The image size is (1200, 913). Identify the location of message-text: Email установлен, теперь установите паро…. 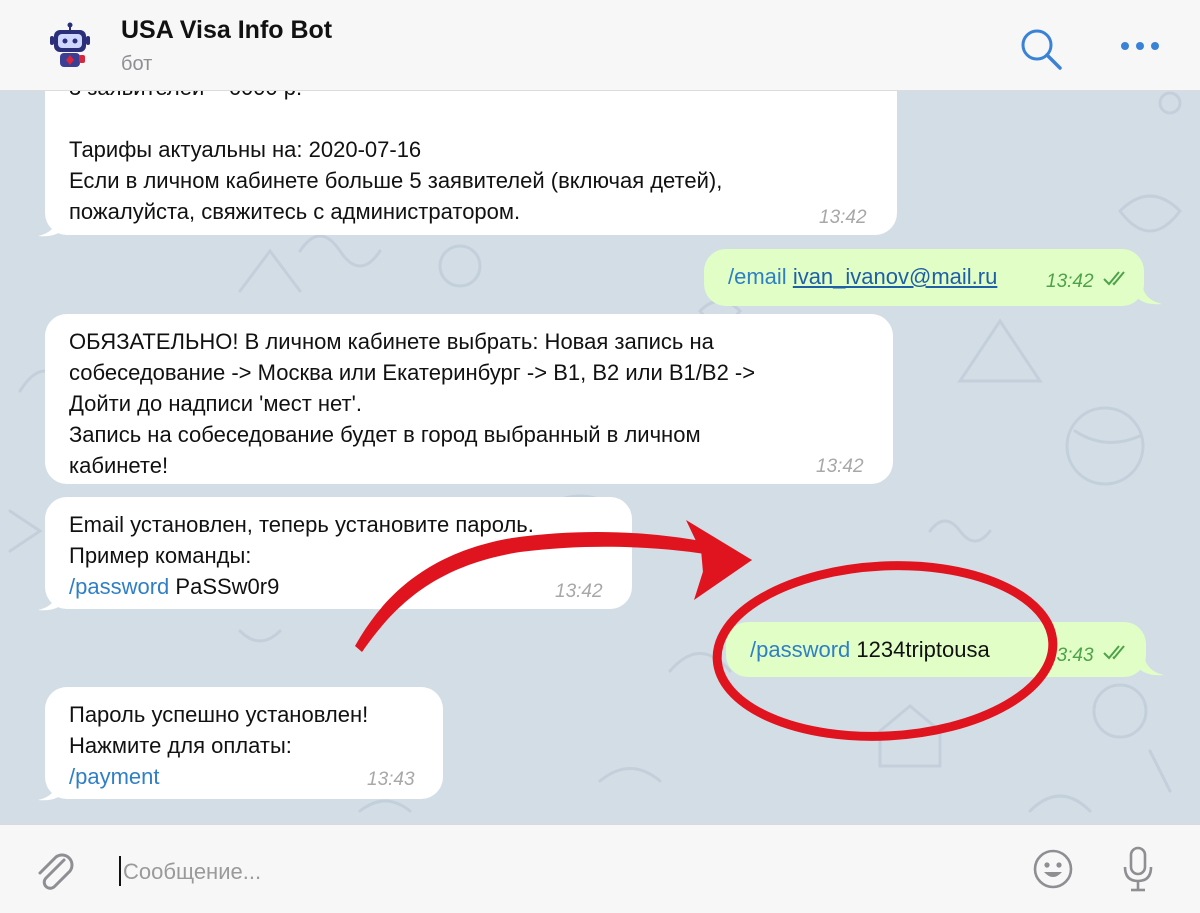
(301, 555).